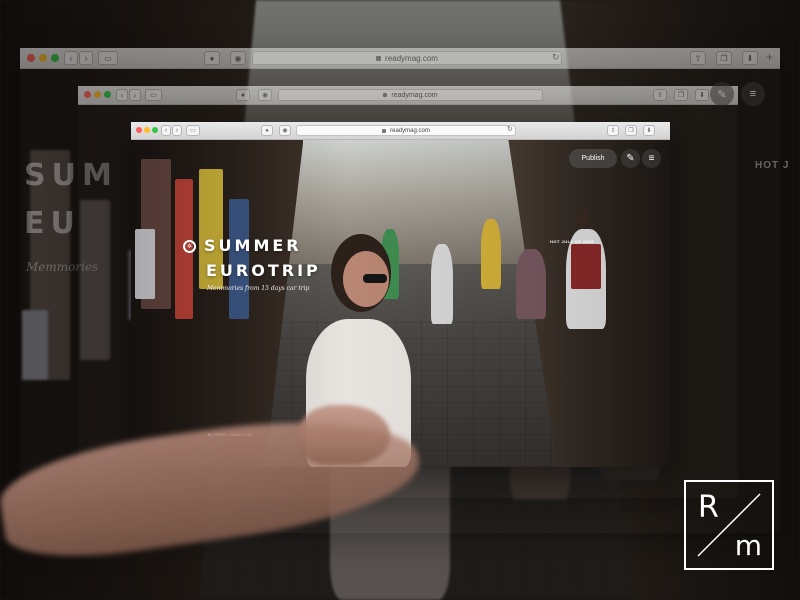 This screenshot has height=600, width=800. Describe the element at coordinates (263, 270) in the screenshot. I see `page-title-line2: EUROTRIP` at that location.